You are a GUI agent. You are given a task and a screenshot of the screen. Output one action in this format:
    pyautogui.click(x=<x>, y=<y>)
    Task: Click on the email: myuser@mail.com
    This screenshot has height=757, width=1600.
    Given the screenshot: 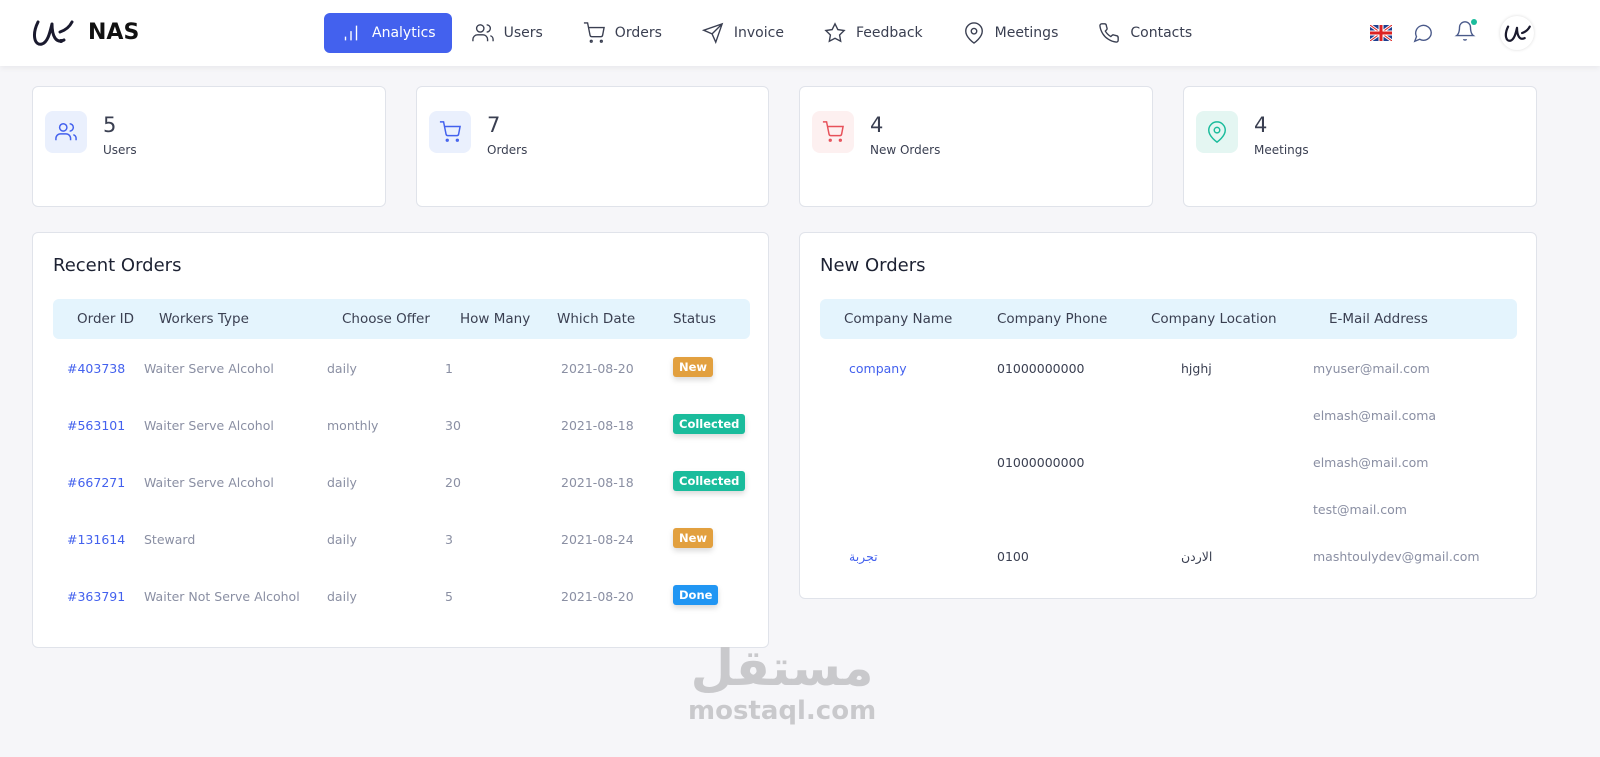 What is the action you would take?
    pyautogui.click(x=1371, y=368)
    